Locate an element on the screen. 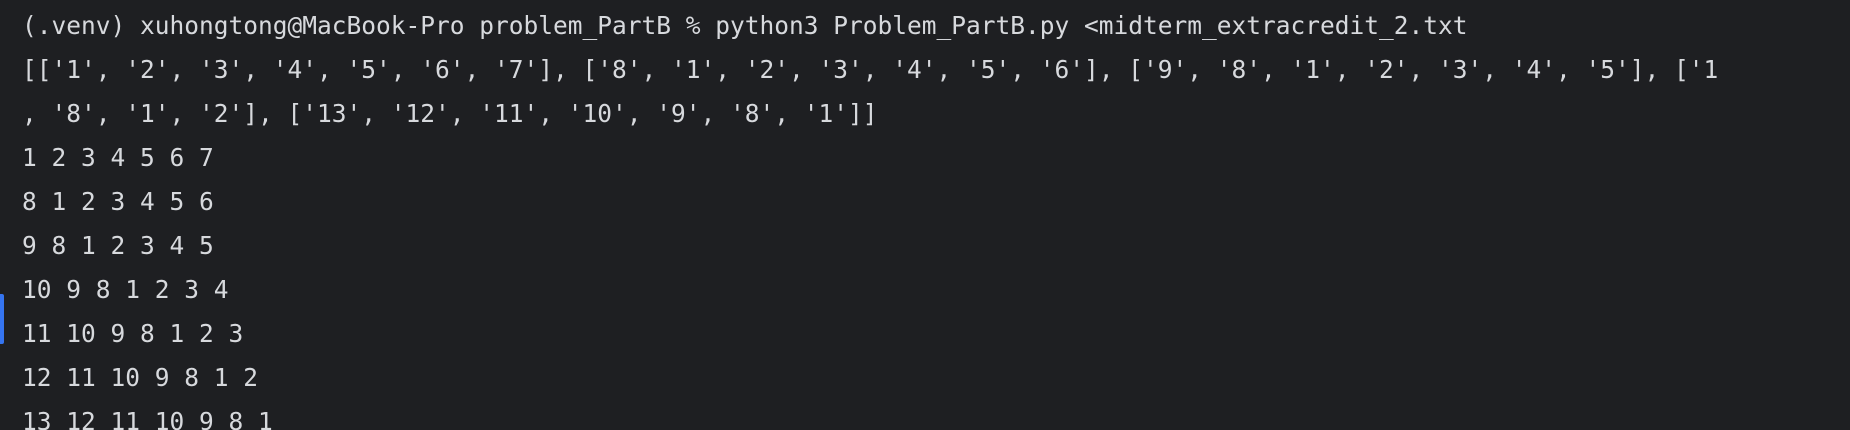 The width and height of the screenshot is (1850, 430). output-line-row-3: 9 8 1 2 3 4 5 is located at coordinates (118, 245).